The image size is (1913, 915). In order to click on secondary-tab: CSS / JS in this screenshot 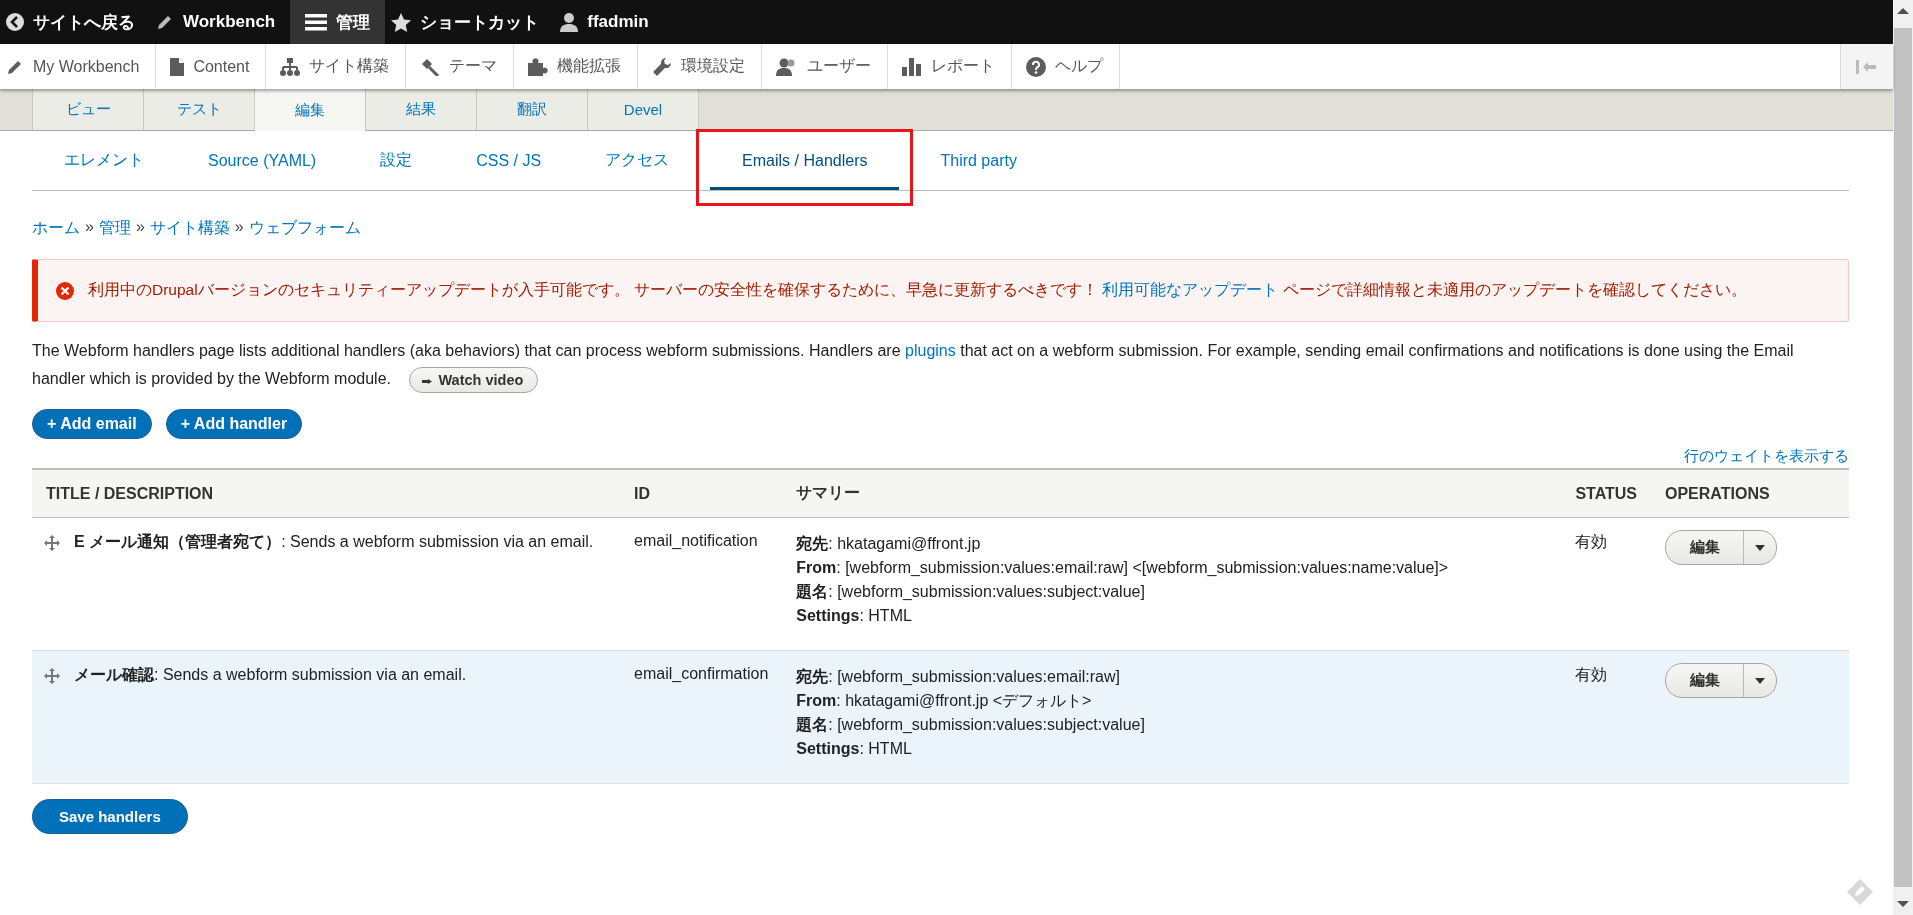, I will do `click(509, 160)`.